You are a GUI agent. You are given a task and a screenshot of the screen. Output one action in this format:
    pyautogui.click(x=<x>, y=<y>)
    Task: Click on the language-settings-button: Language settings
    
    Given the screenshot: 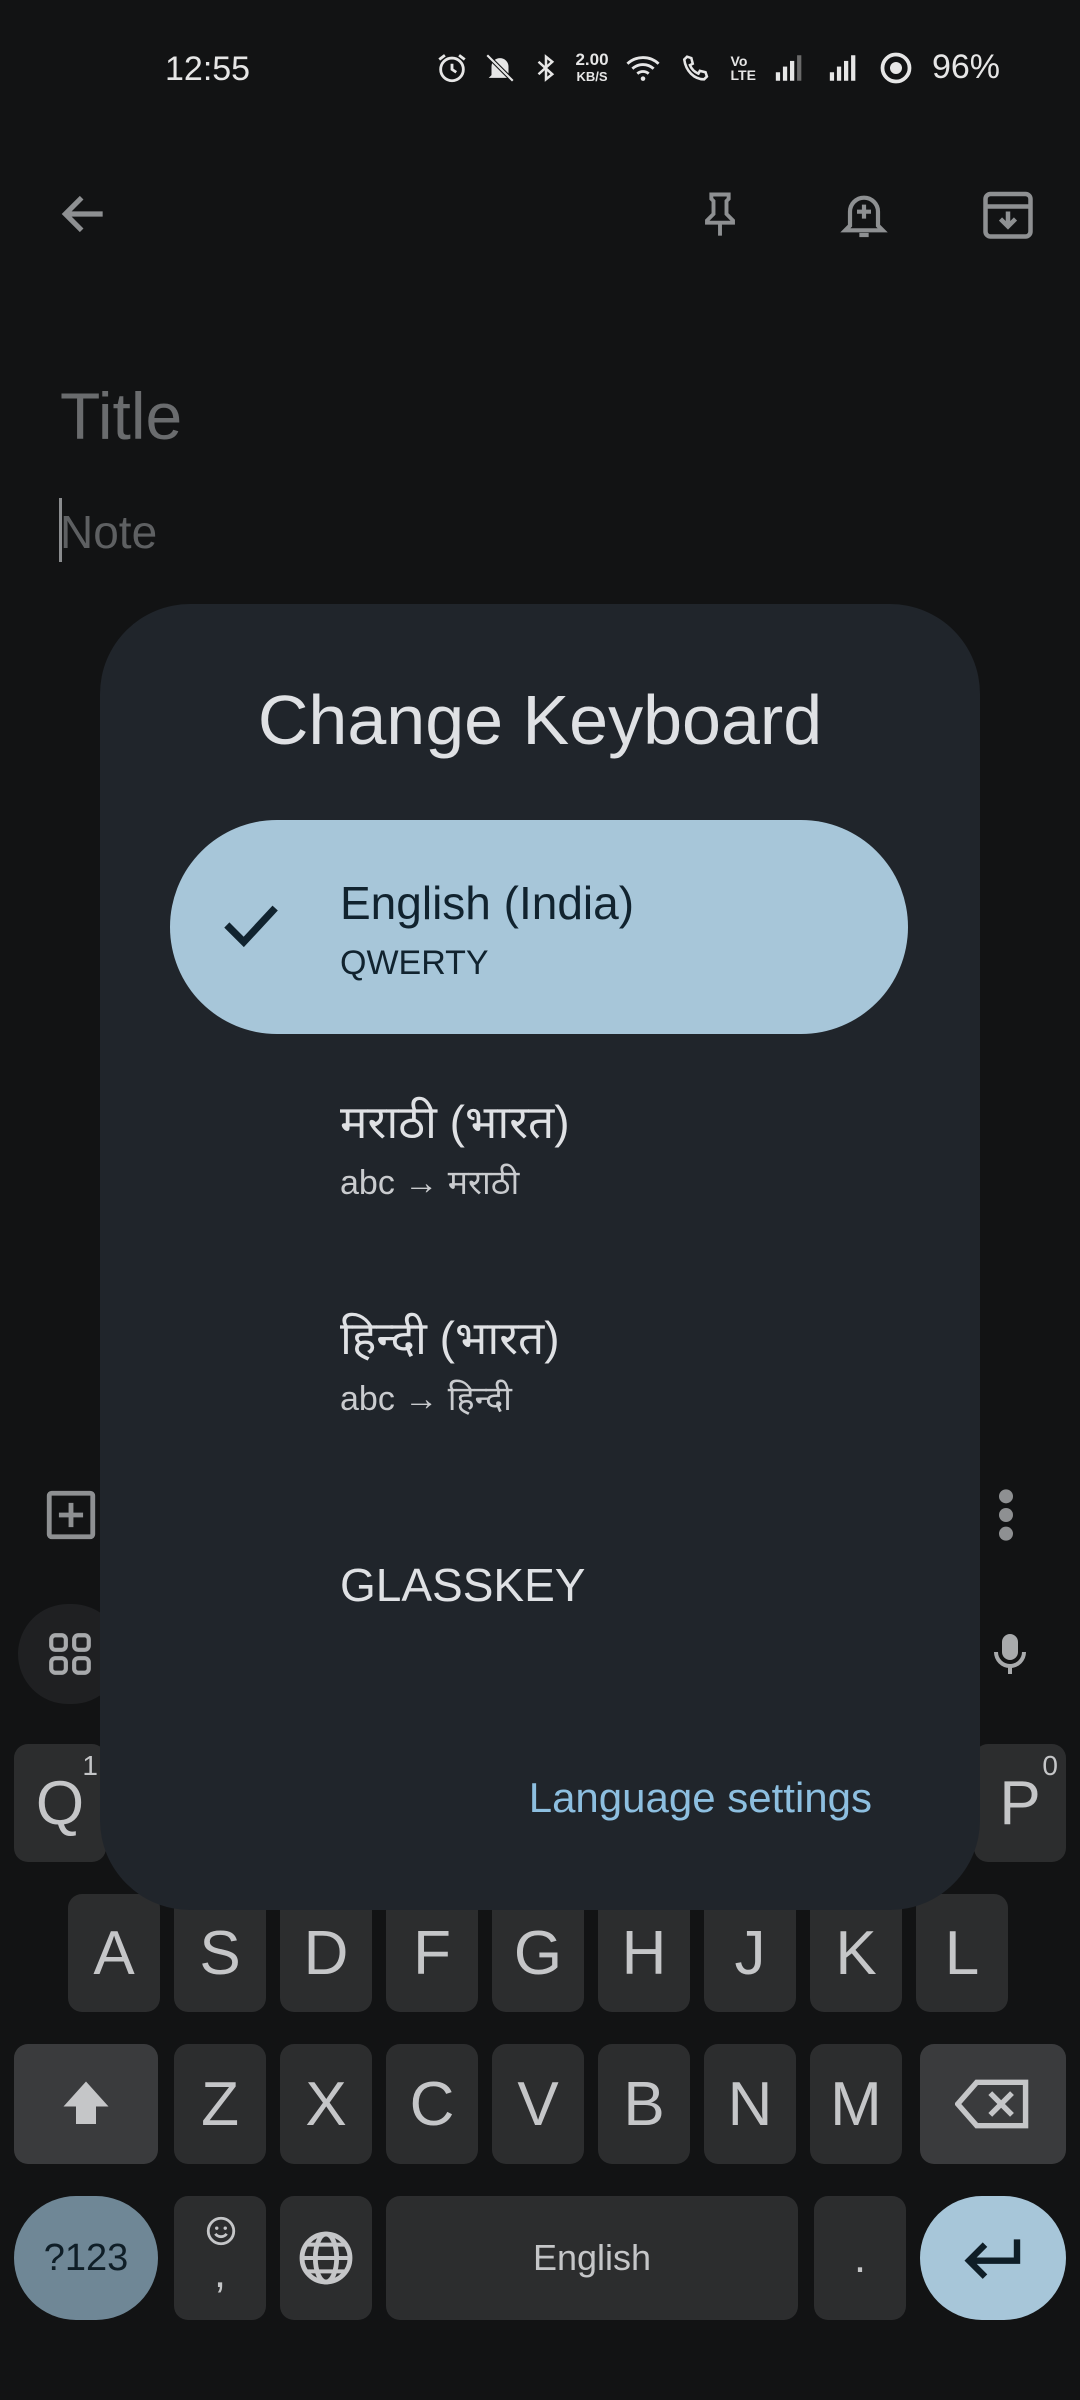 What is the action you would take?
    pyautogui.click(x=700, y=1798)
    